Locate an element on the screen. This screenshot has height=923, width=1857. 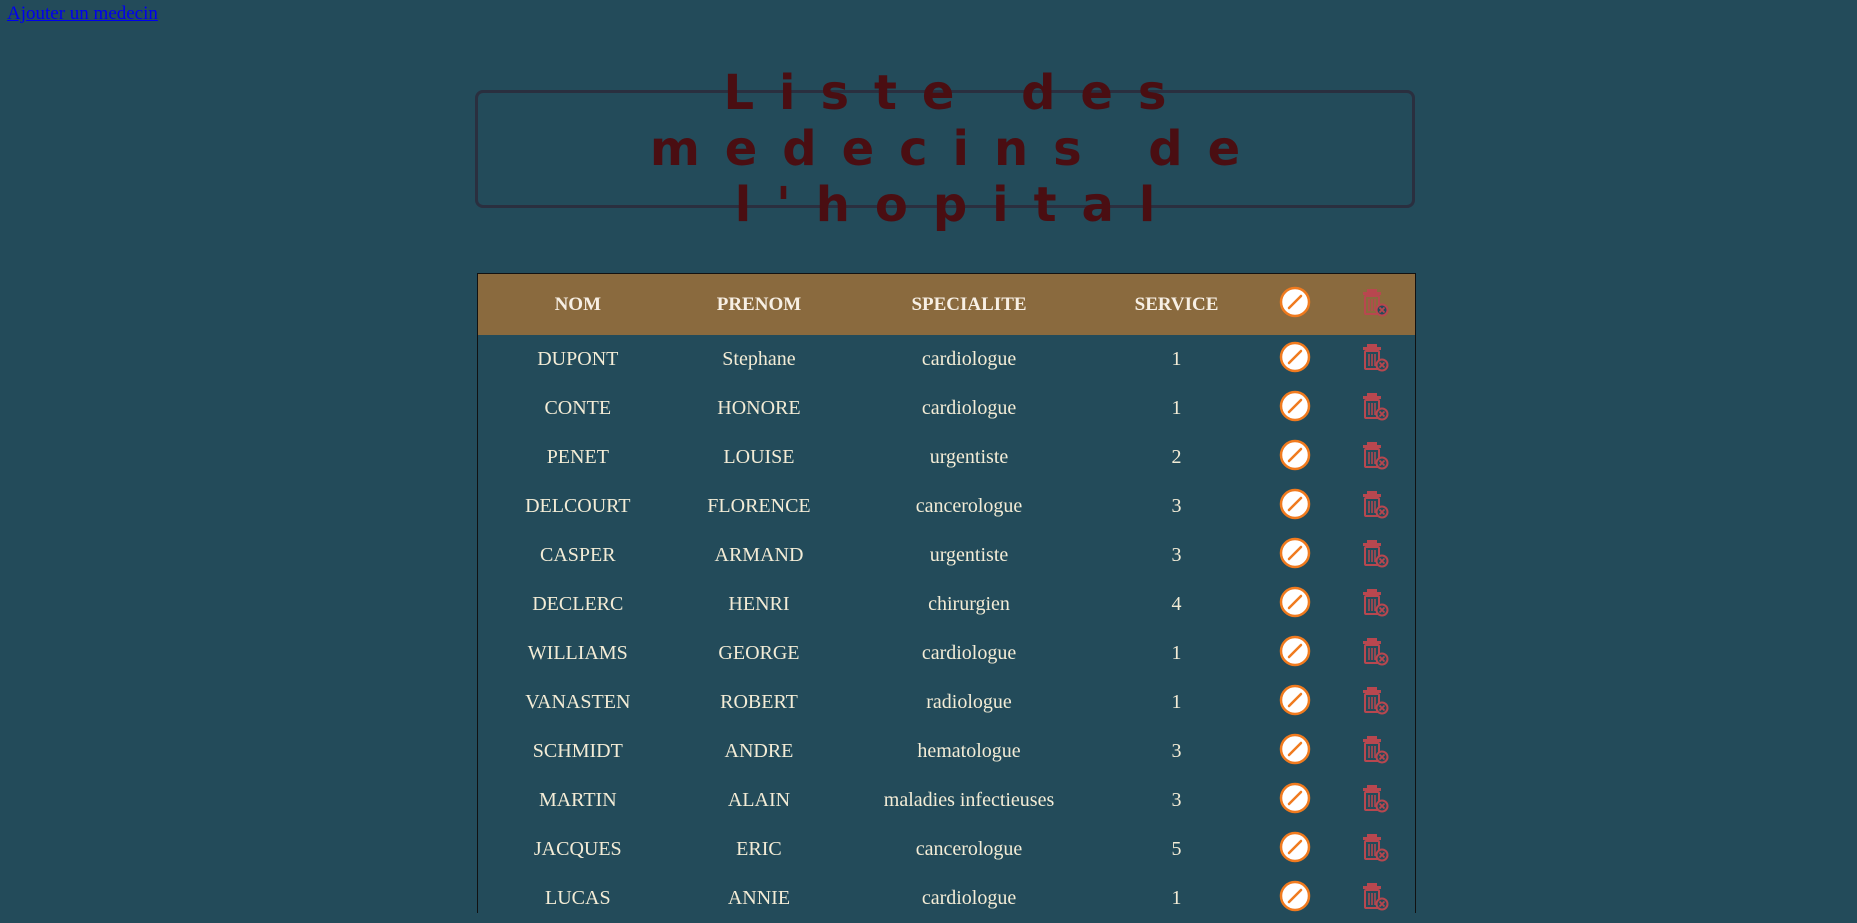
cell-prenom: ANNIE is located at coordinates (759, 898).